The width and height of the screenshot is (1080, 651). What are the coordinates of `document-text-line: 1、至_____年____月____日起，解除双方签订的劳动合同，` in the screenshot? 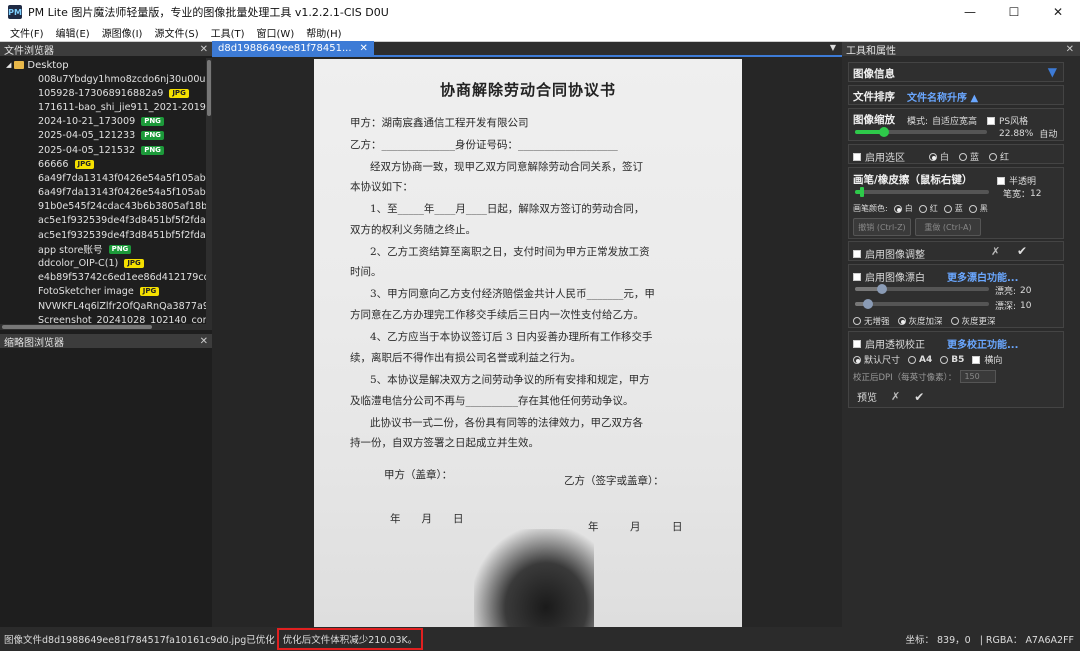 It's located at (507, 209).